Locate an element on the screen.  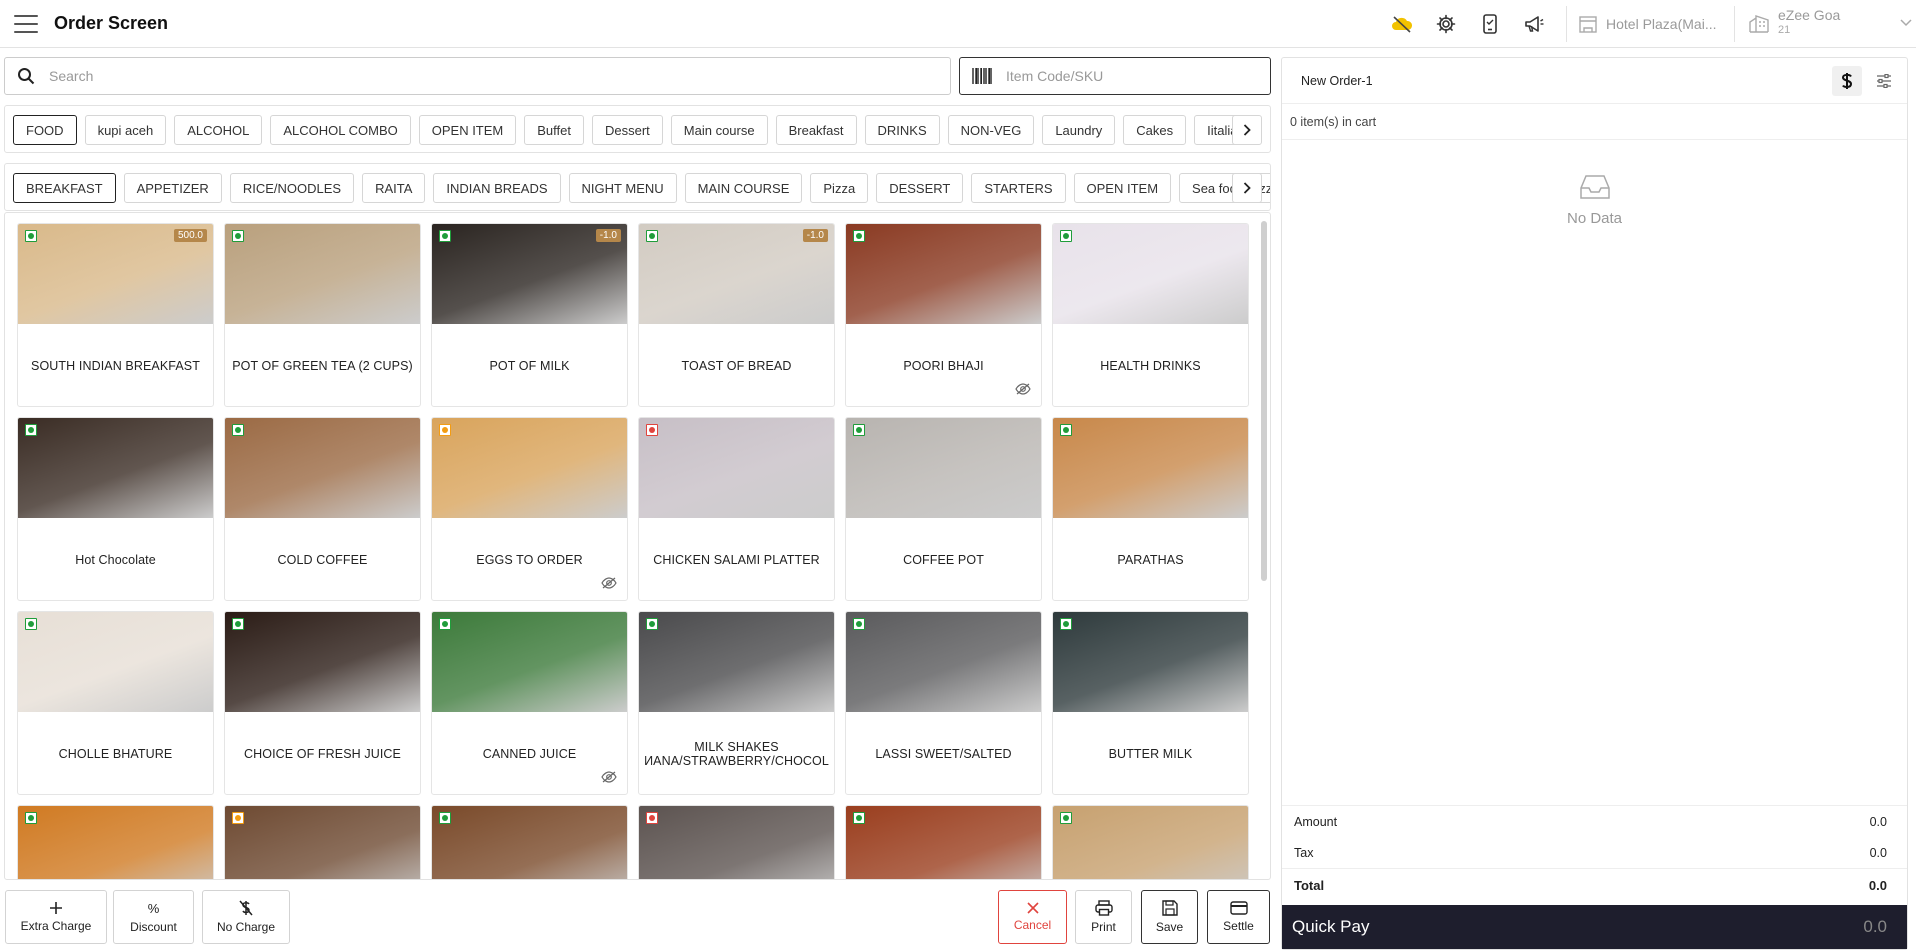
subcategory-chip-dessert: DESSERT is located at coordinates (920, 188).